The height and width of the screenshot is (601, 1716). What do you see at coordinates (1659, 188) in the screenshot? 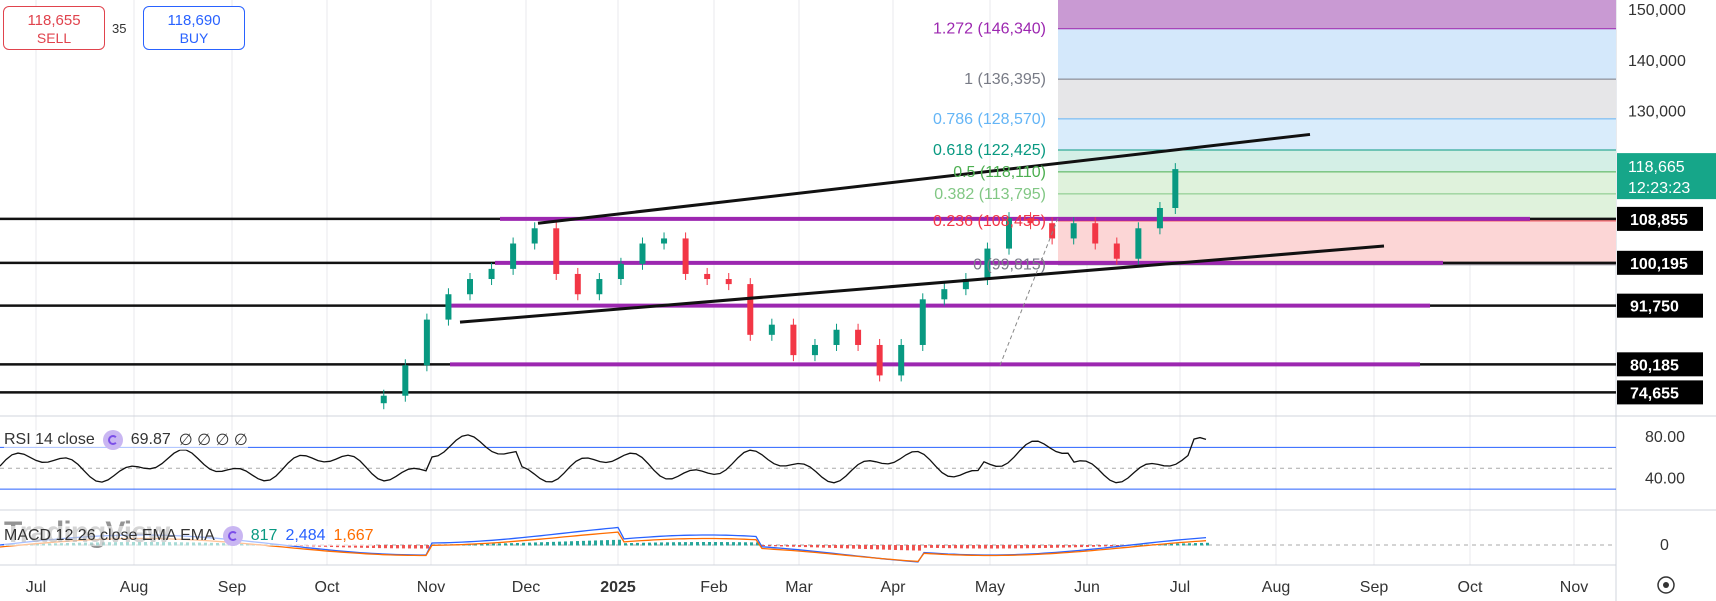
I see `countdown-label: 12:23:23` at bounding box center [1659, 188].